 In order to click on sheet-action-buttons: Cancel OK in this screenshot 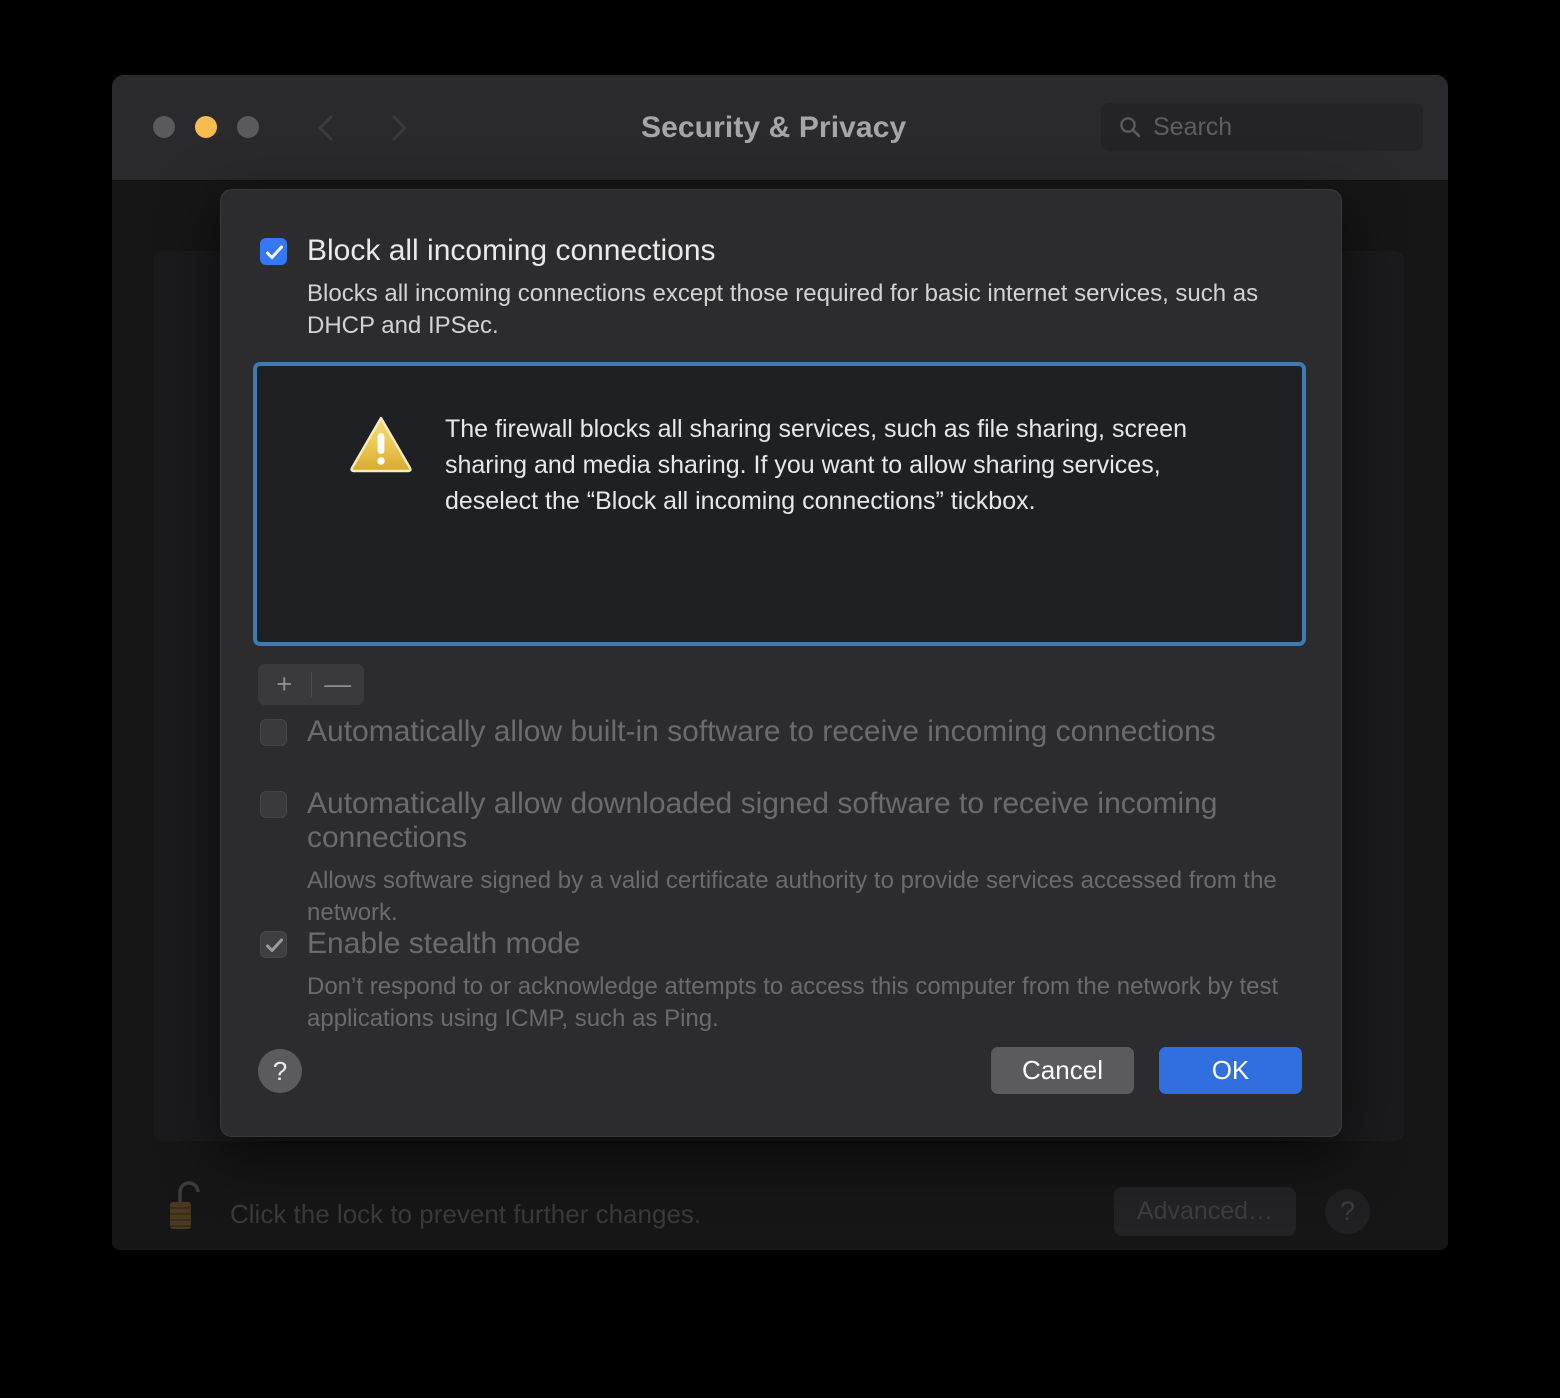, I will do `click(1146, 1070)`.